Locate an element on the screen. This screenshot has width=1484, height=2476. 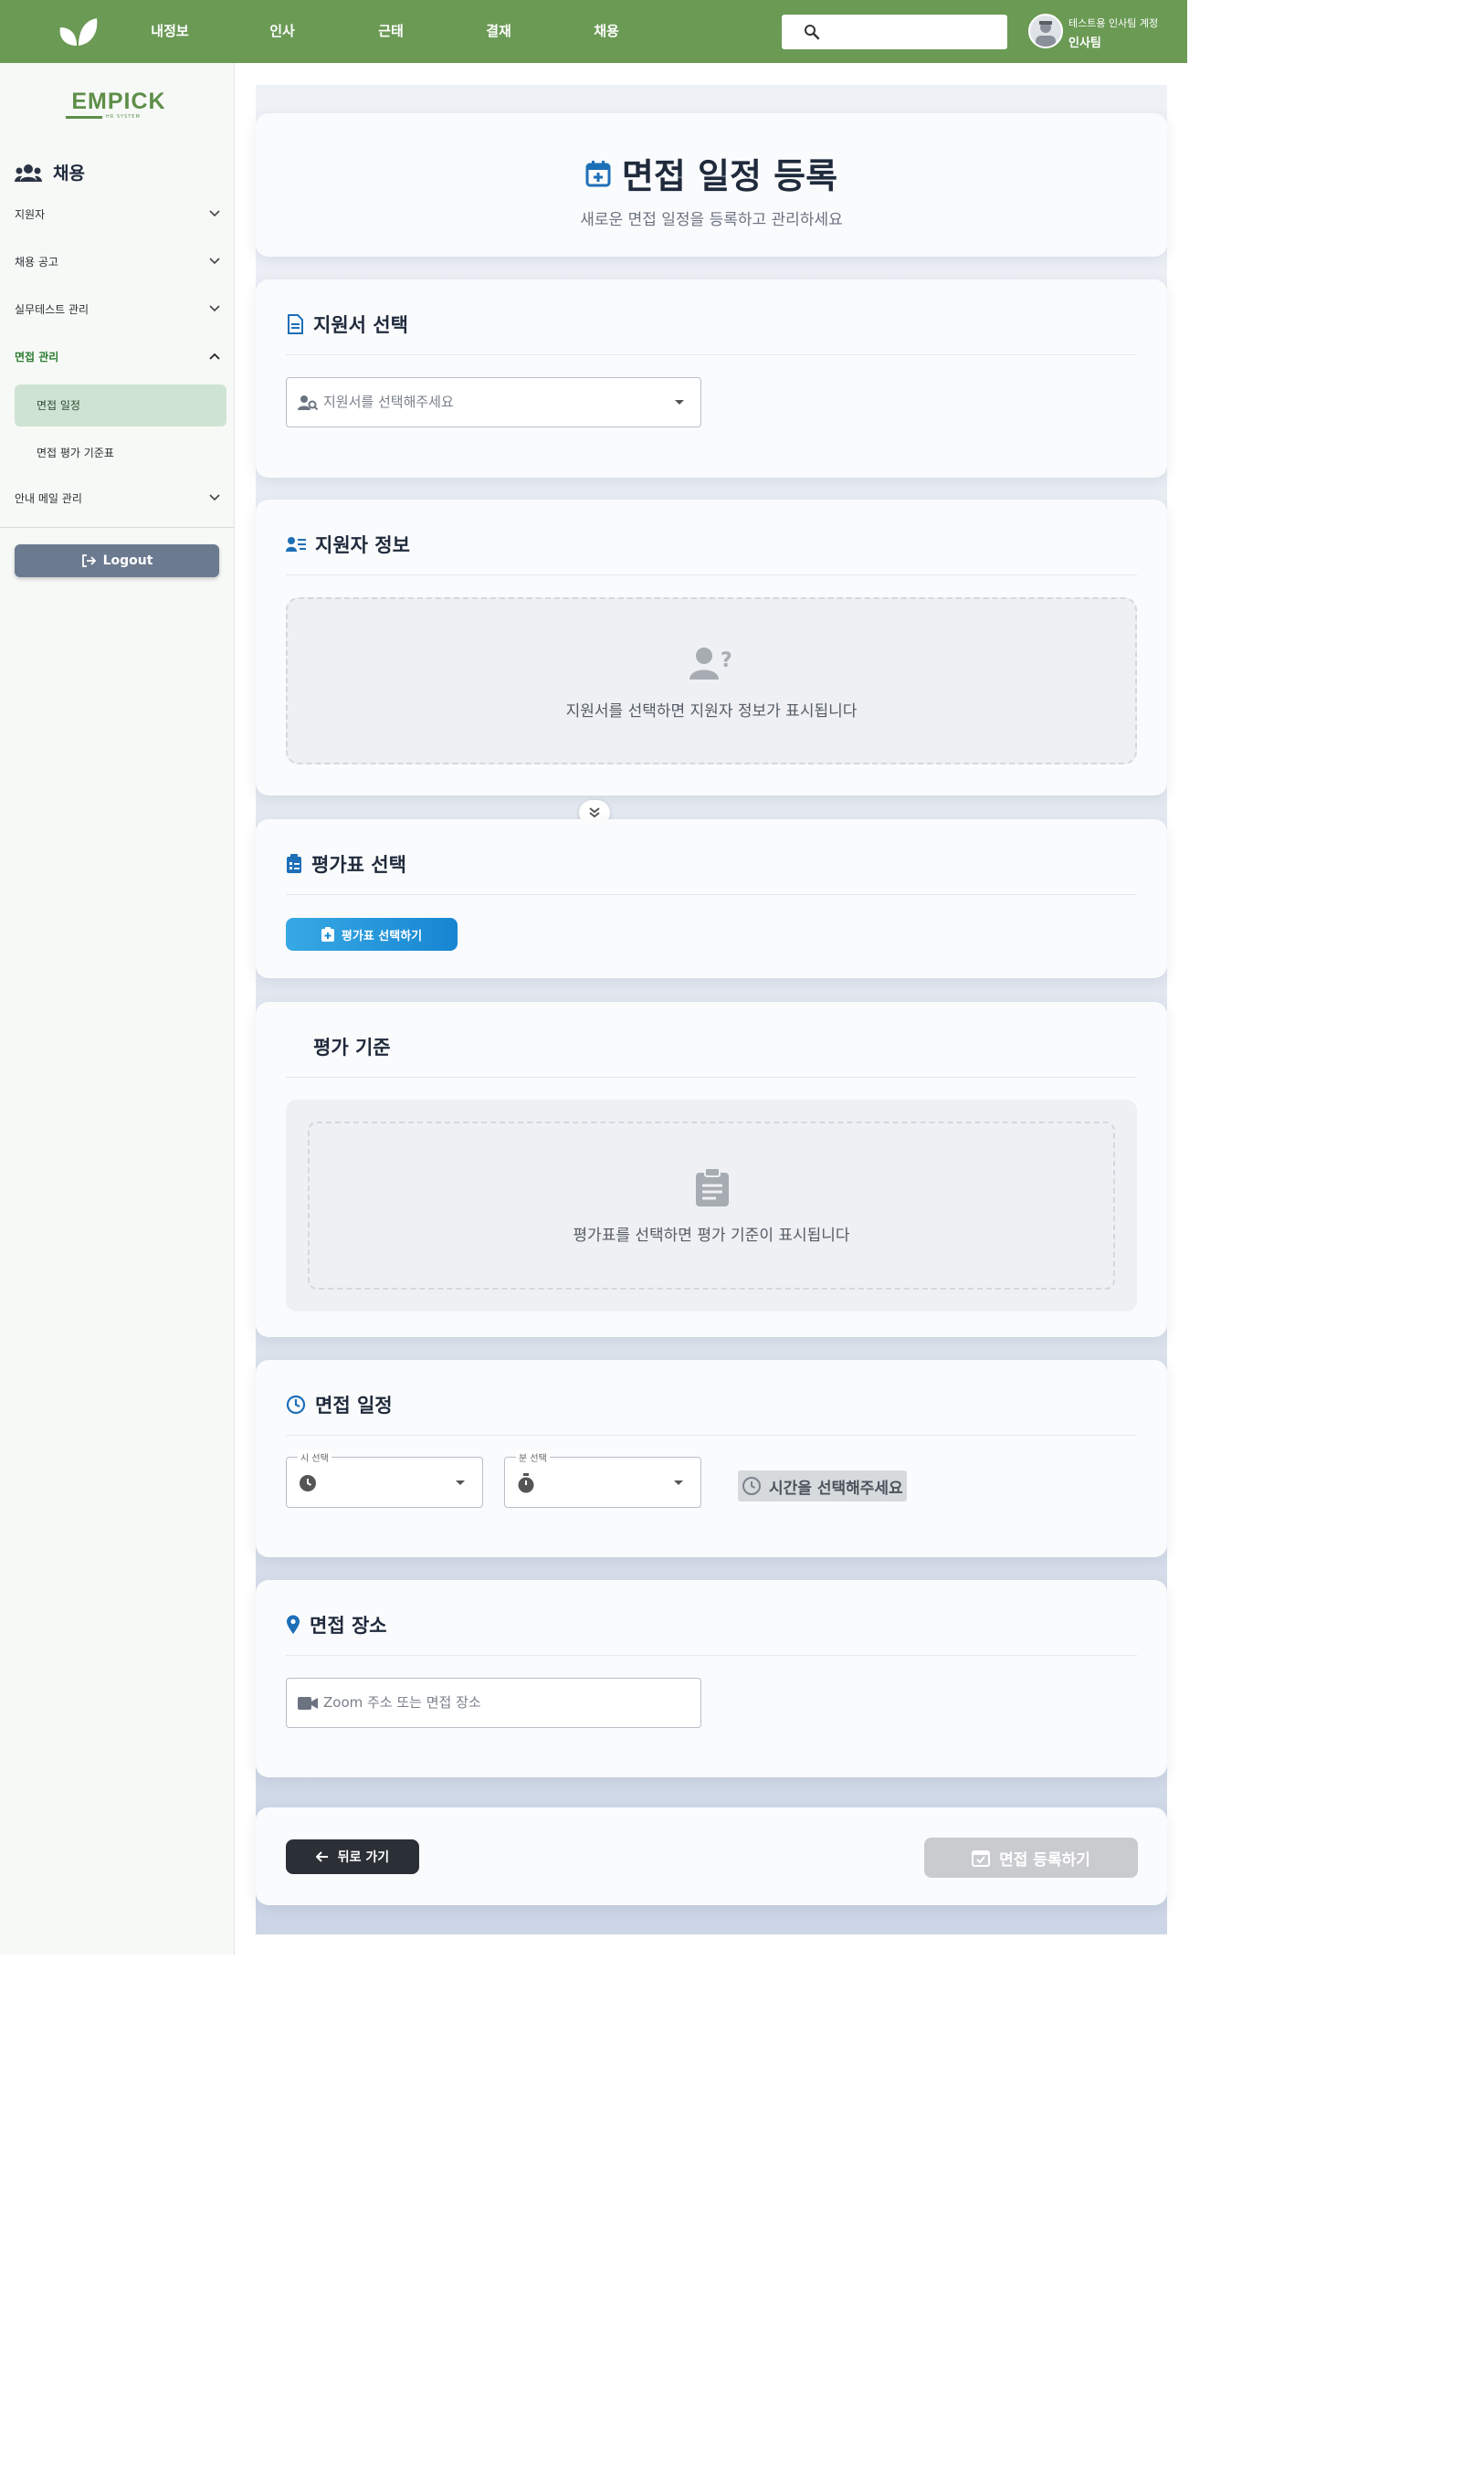
empick-logo: EMPICK HR SYSTEM is located at coordinates (119, 105).